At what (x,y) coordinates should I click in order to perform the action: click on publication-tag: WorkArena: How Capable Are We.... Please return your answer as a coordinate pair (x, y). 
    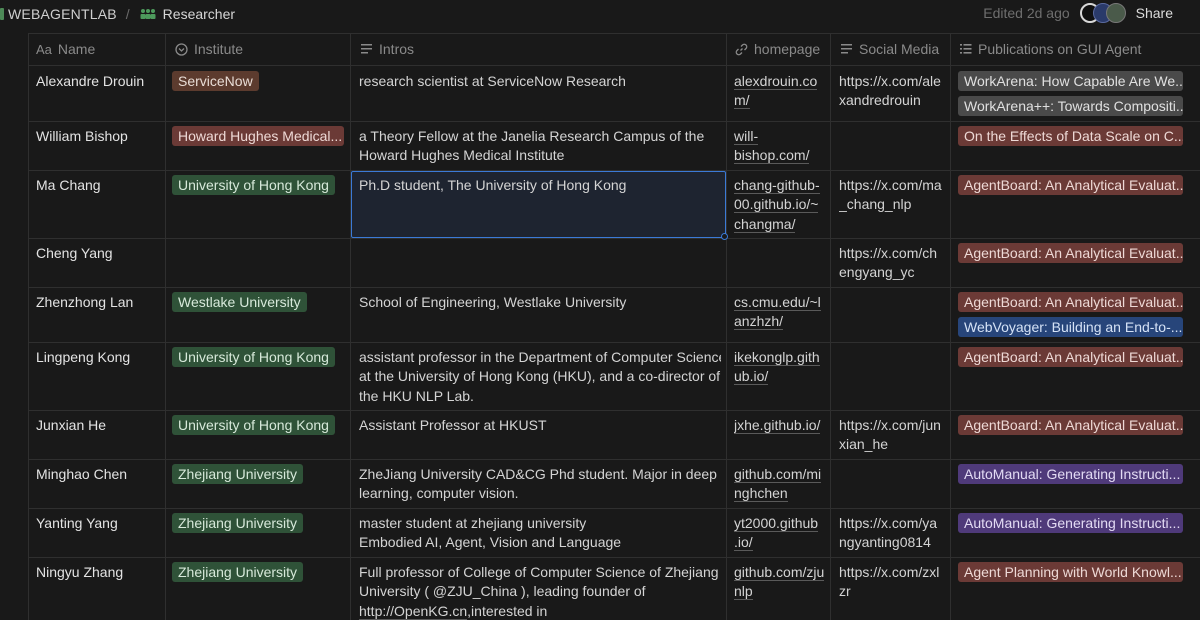
    Looking at the image, I should click on (1070, 81).